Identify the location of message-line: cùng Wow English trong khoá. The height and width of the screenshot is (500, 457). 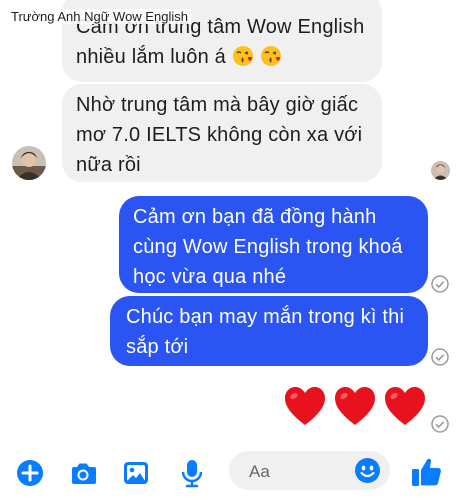
(268, 247).